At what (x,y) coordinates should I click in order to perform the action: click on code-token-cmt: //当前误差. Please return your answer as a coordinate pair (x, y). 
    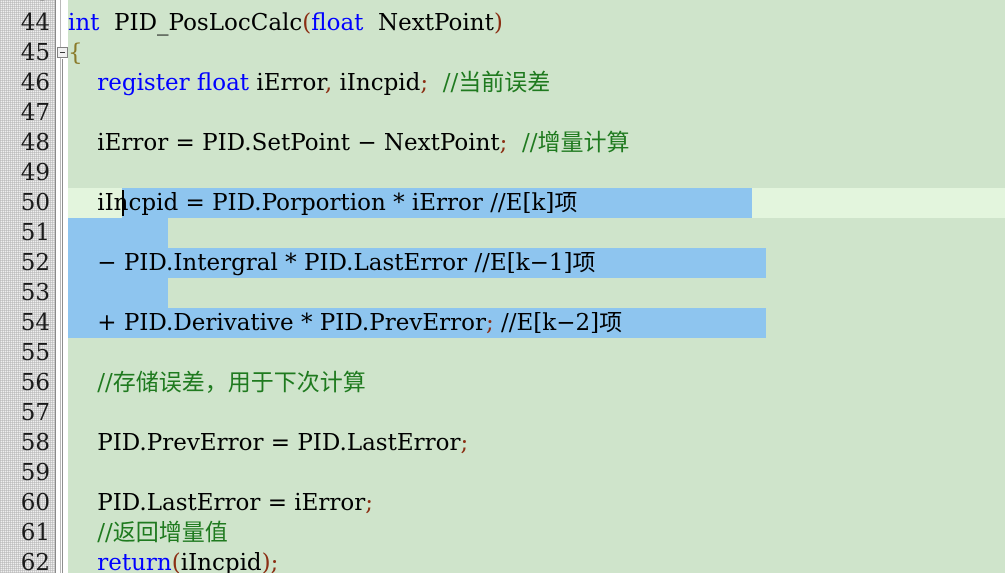
    Looking at the image, I should click on (496, 83).